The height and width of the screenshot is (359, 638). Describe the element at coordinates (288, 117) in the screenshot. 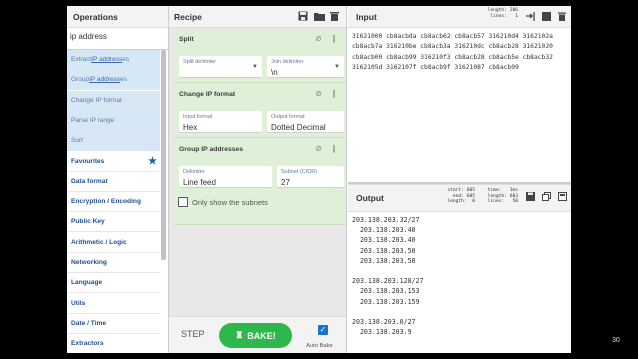

I see `output-format-label: Output format` at that location.